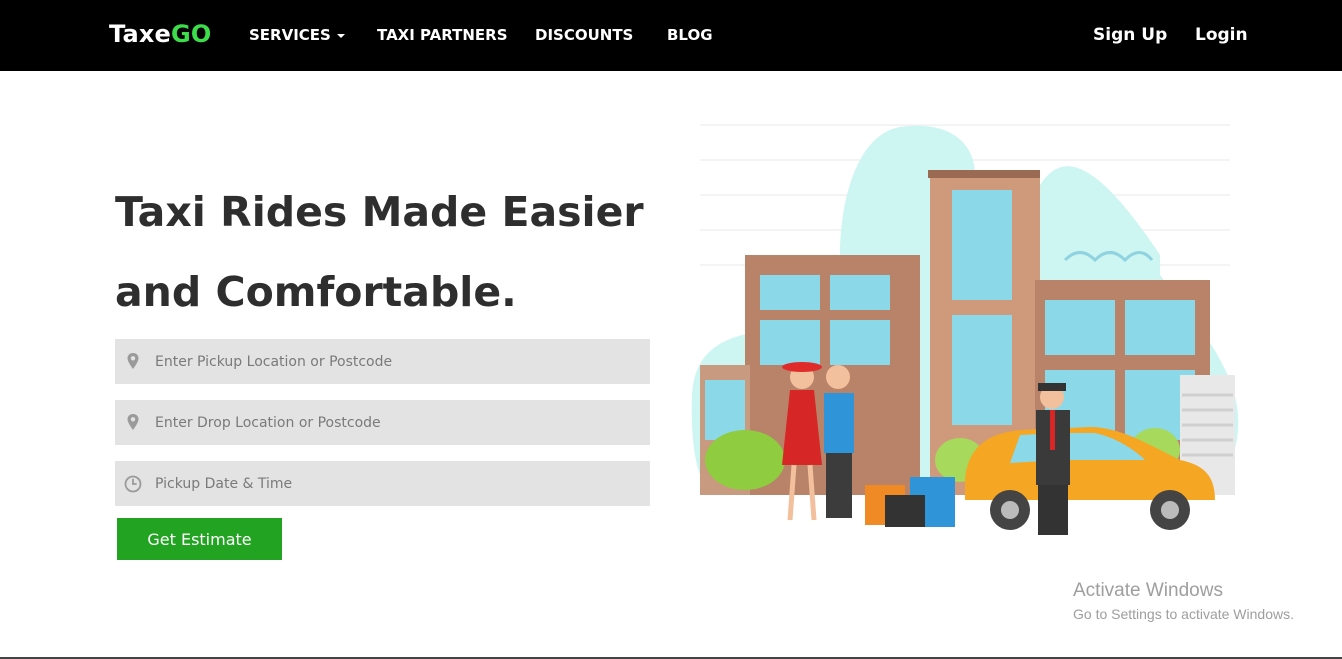 This screenshot has height=659, width=1342. I want to click on nav-discounts: DISCOUNTS, so click(584, 35).